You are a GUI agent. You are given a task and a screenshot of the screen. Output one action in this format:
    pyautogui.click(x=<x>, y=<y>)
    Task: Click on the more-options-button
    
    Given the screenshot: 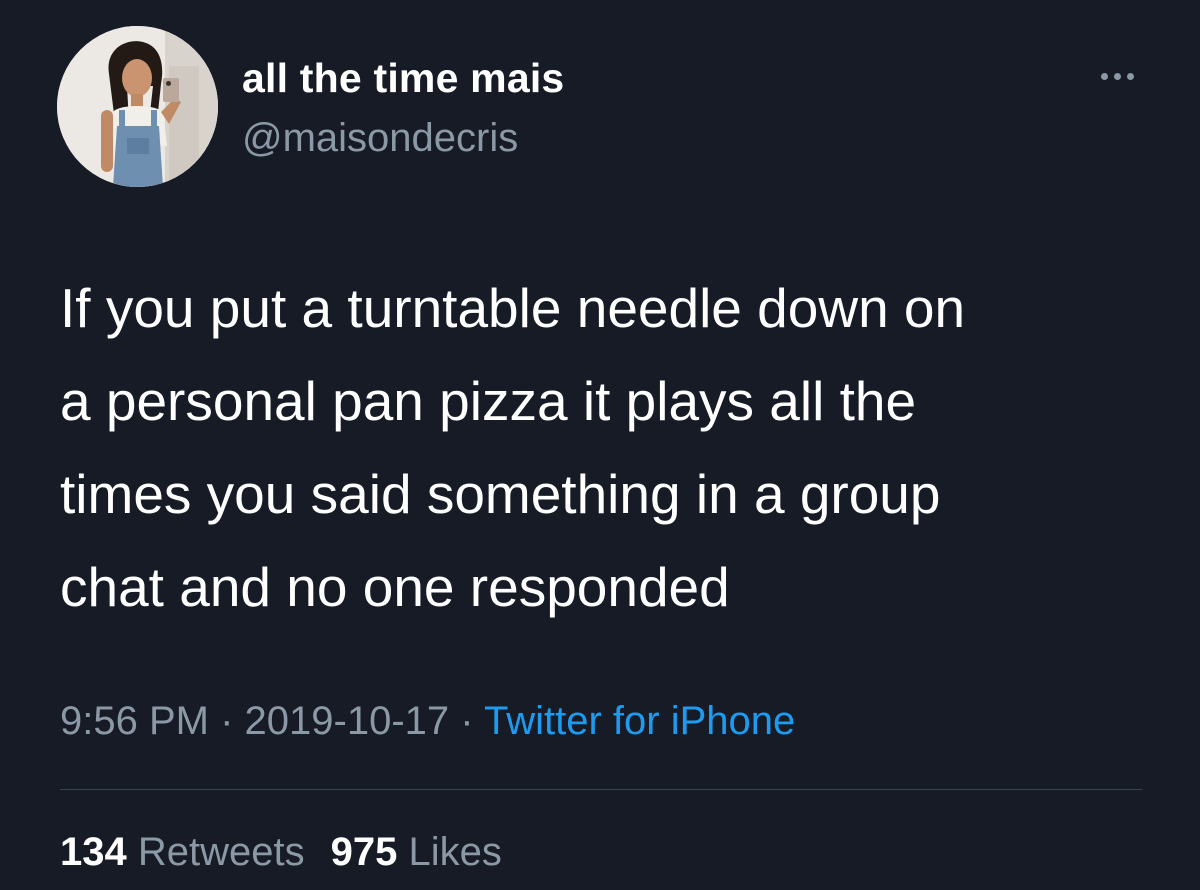 What is the action you would take?
    pyautogui.click(x=1117, y=76)
    